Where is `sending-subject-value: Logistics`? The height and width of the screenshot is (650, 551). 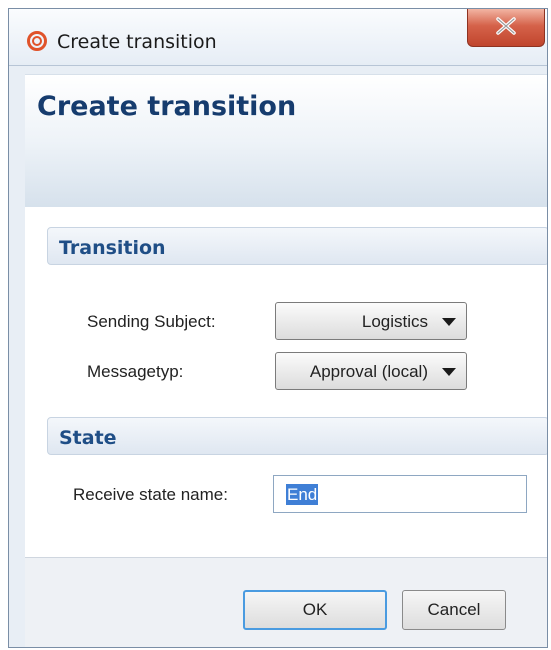 sending-subject-value: Logistics is located at coordinates (394, 321).